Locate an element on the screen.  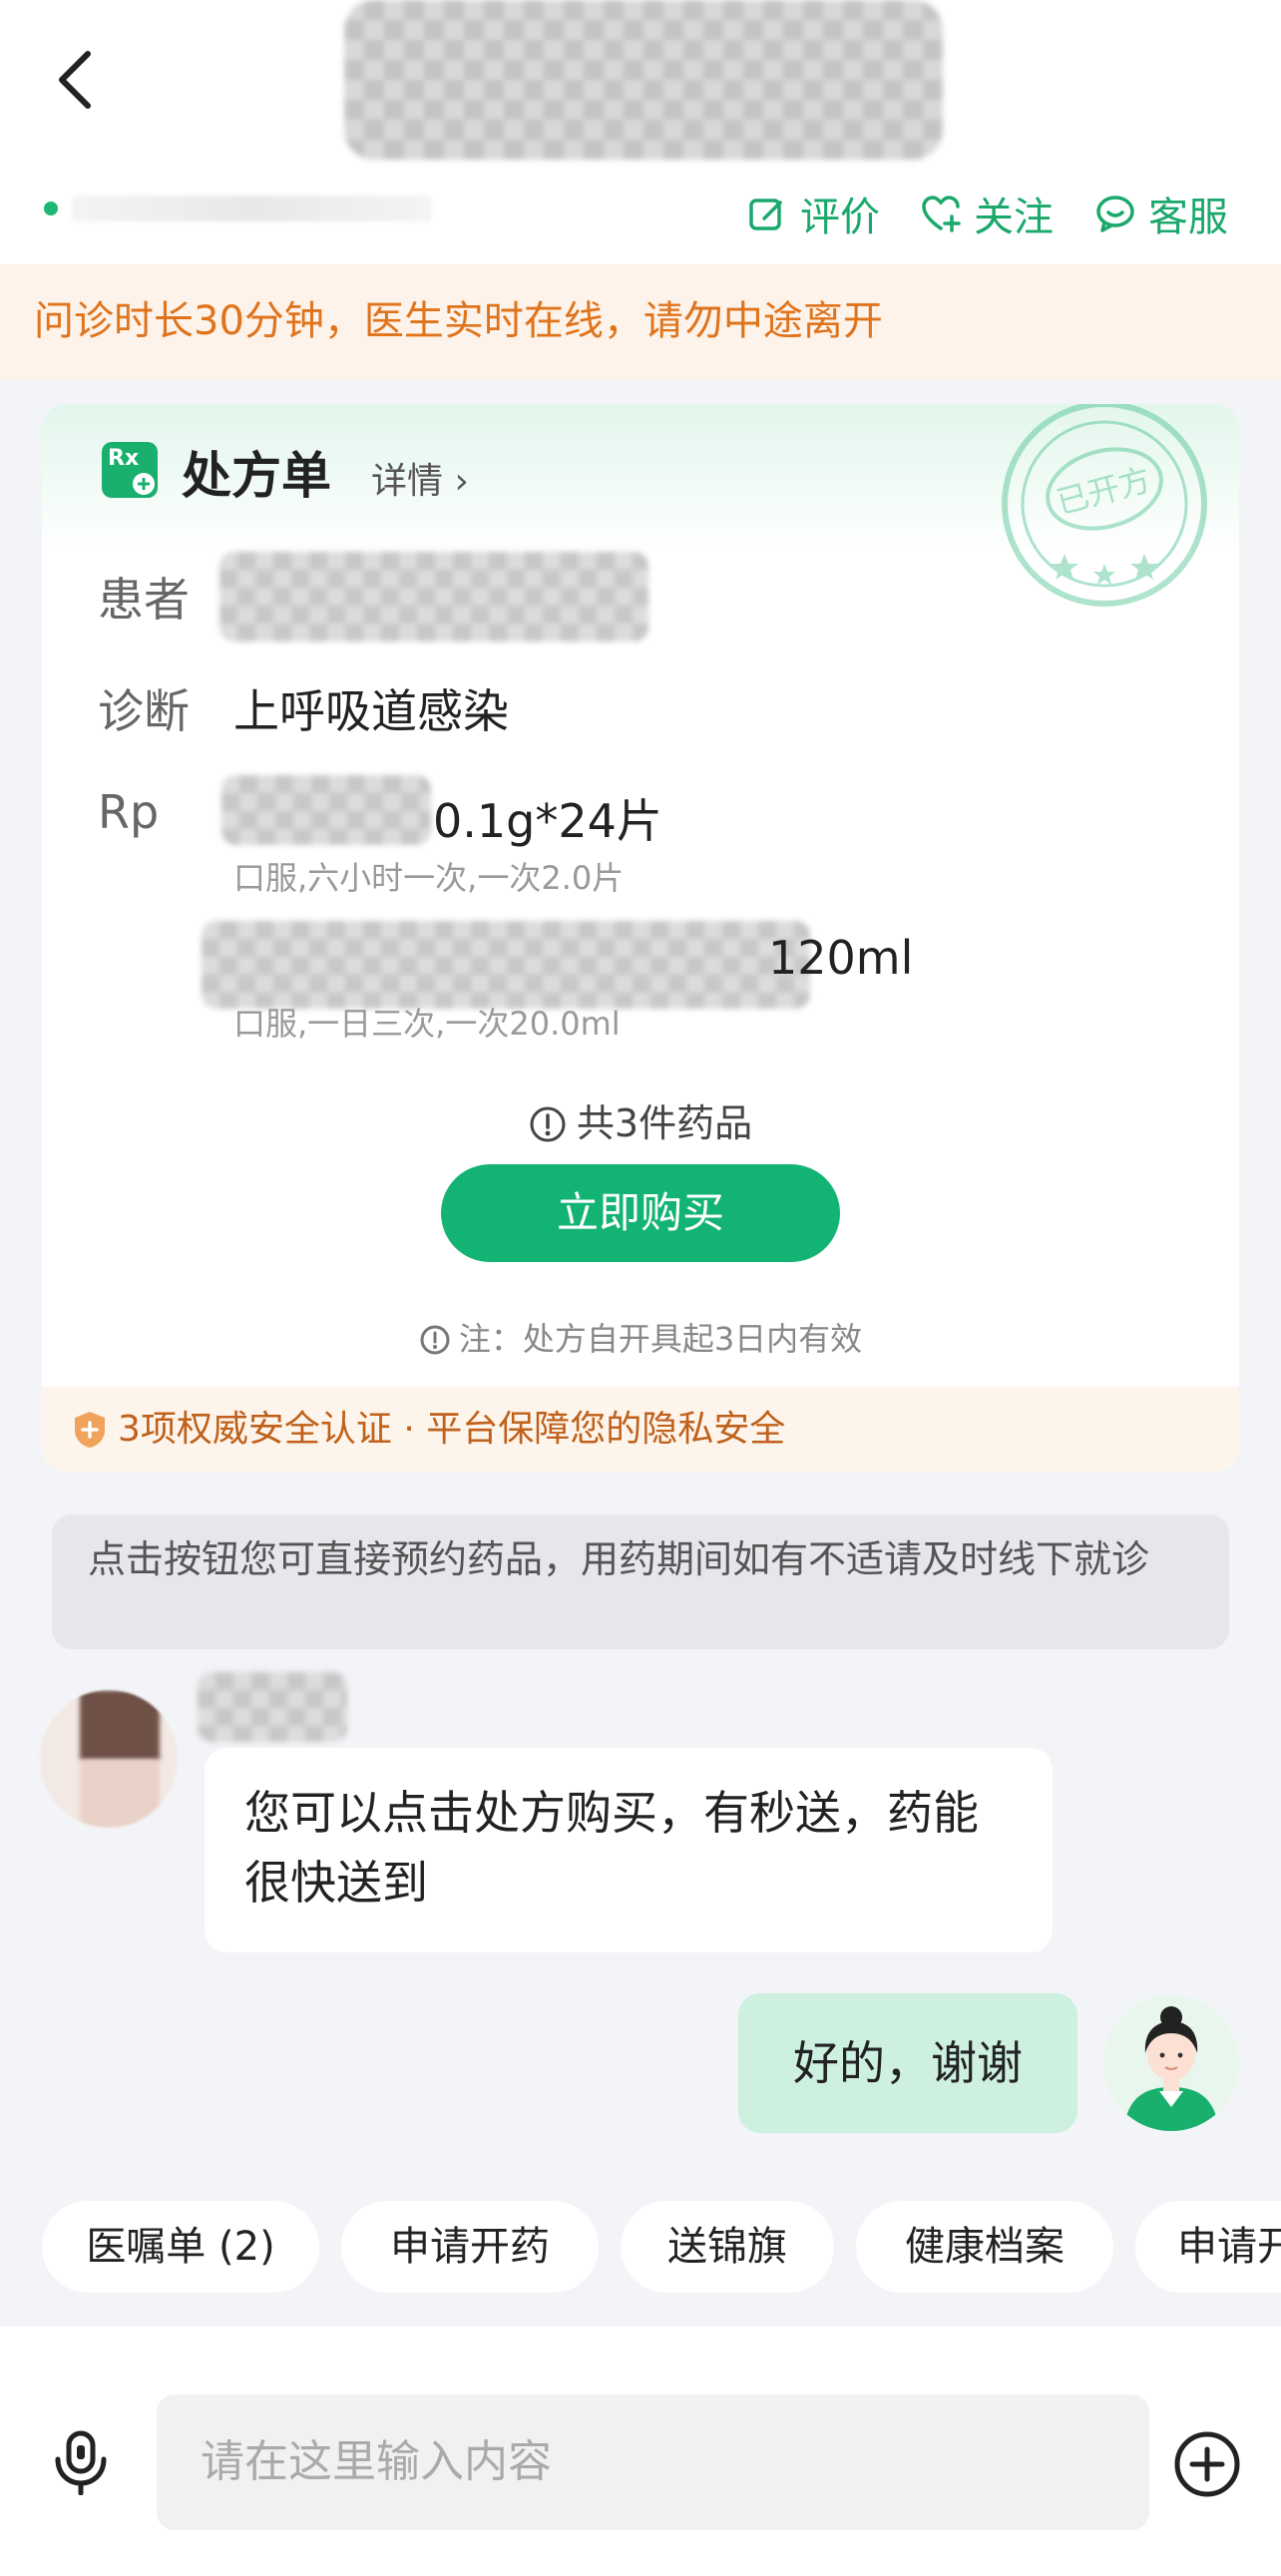
prescription-detail-link: 详情 › is located at coordinates (420, 478).